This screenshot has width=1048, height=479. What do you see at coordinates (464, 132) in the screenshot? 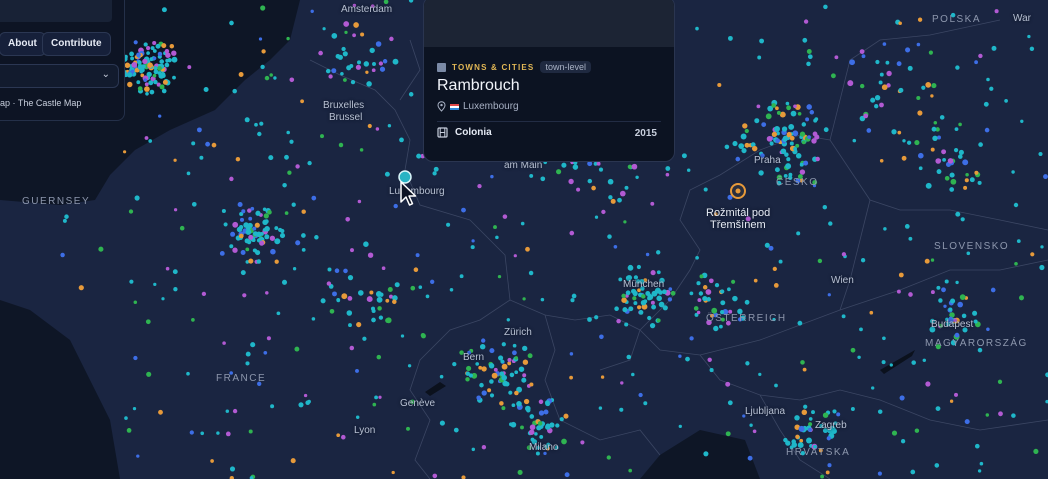
I see `card-film: Colonia` at bounding box center [464, 132].